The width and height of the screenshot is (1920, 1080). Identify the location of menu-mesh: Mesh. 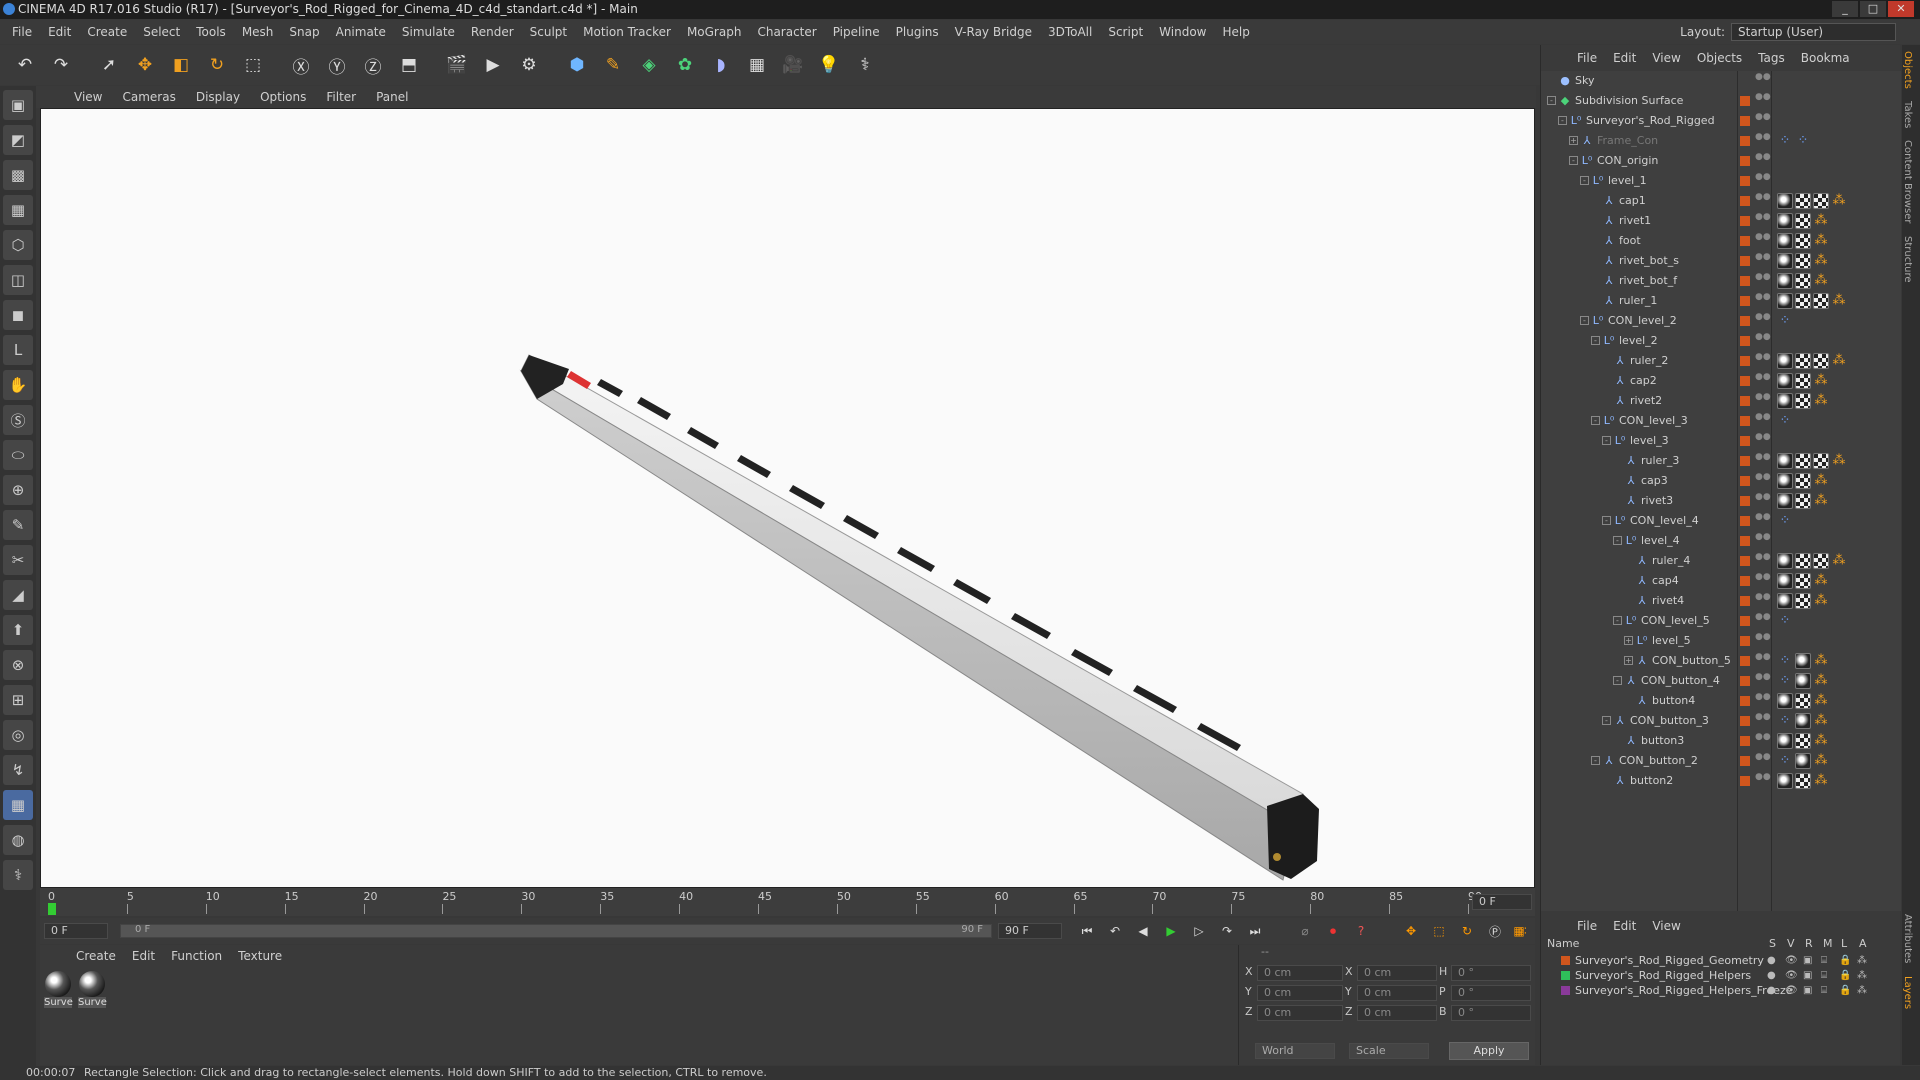
(258, 32).